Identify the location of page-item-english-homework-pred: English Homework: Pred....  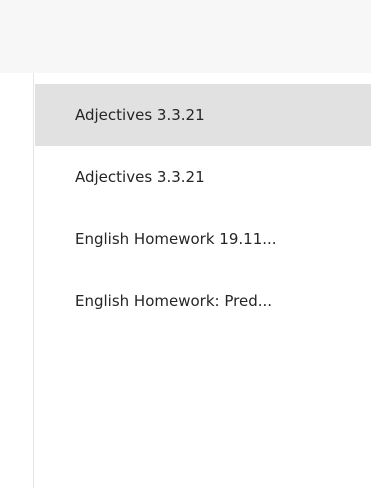
(203, 301).